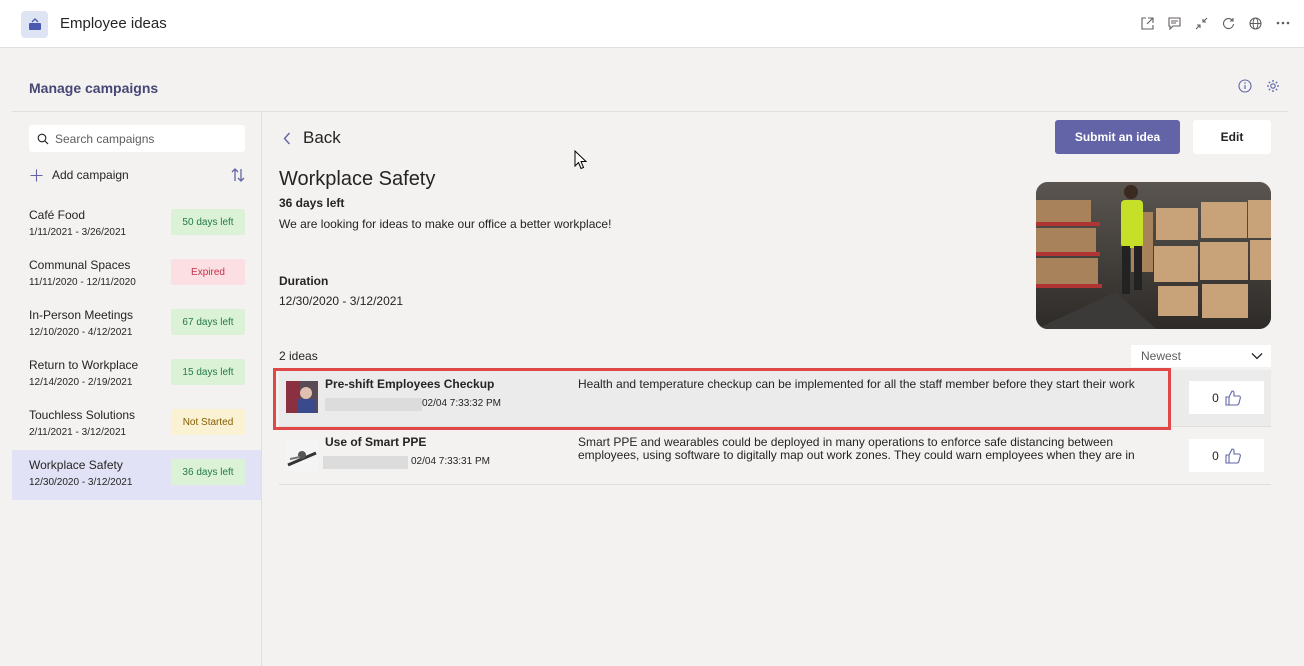 The image size is (1304, 666). What do you see at coordinates (1273, 88) in the screenshot?
I see `settings-gear-icon` at bounding box center [1273, 88].